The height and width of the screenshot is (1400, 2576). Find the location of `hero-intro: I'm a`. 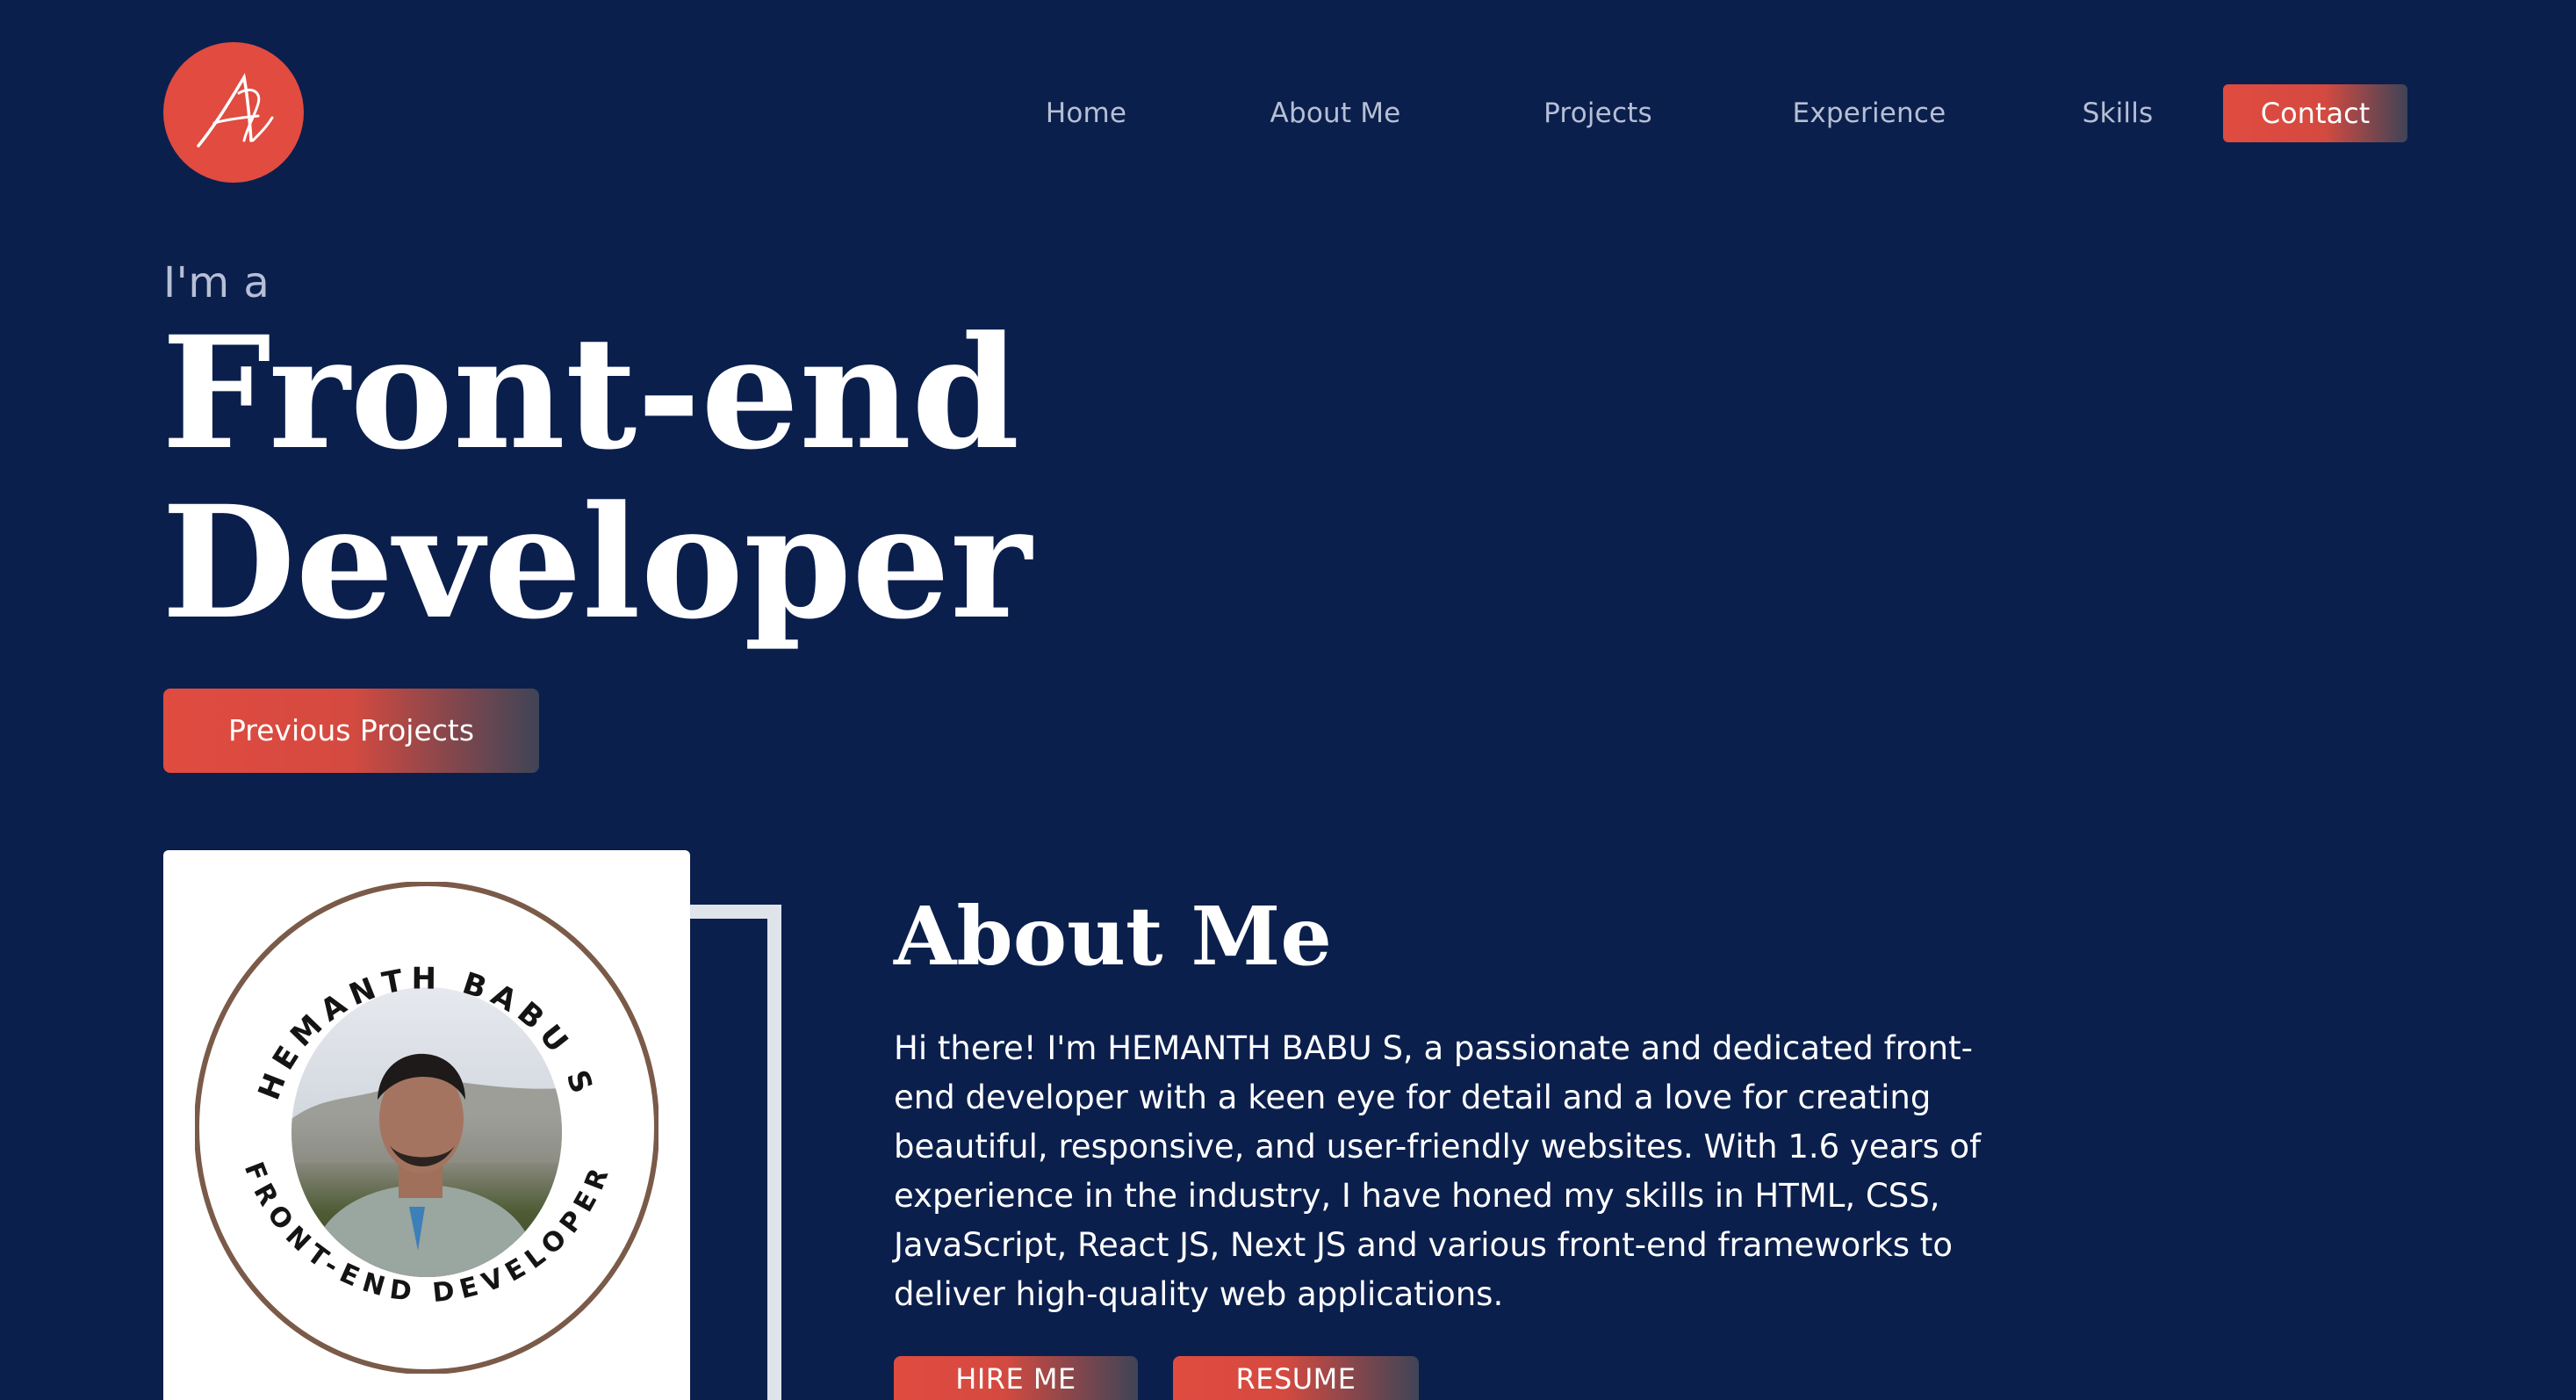

hero-intro: I'm a is located at coordinates (216, 282).